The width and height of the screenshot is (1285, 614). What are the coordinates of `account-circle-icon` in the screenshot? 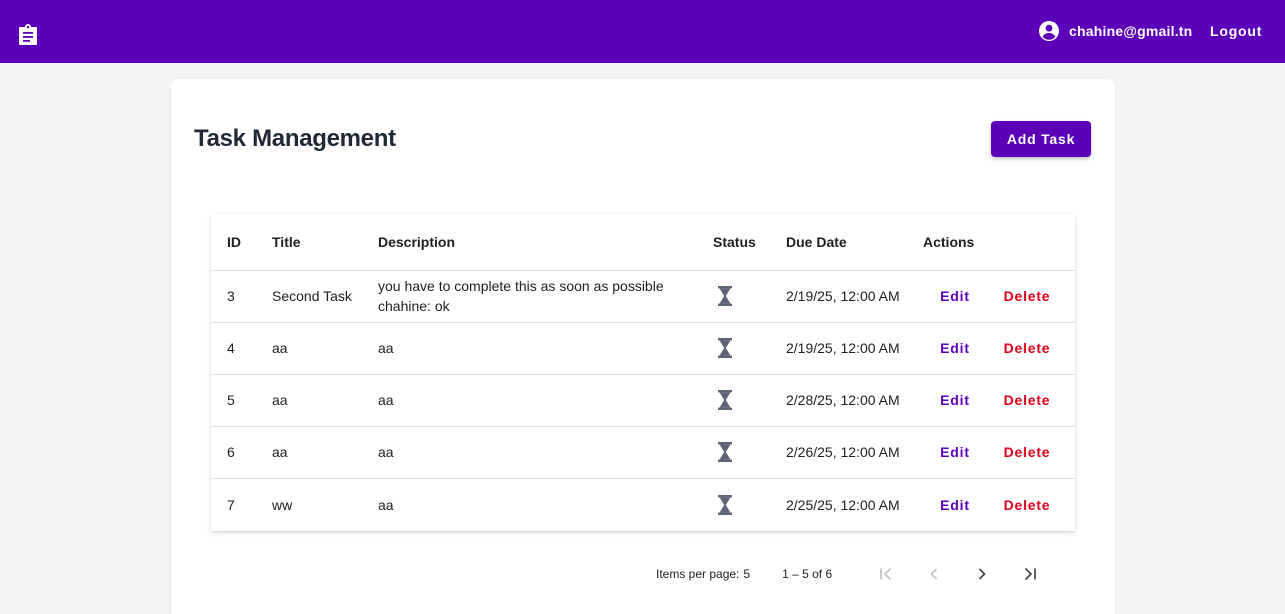 It's located at (1049, 31).